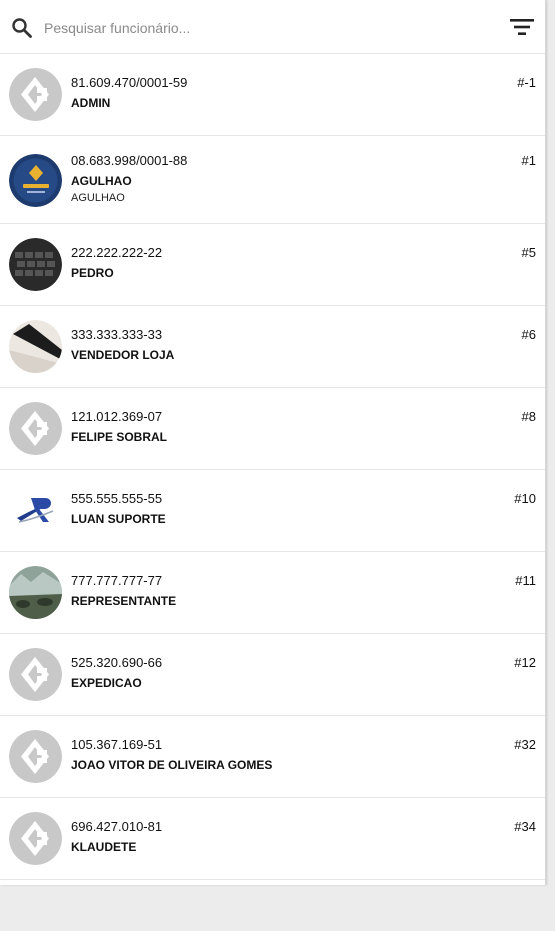 This screenshot has width=555, height=931. Describe the element at coordinates (104, 847) in the screenshot. I see `employee-name: KLAUDETE` at that location.